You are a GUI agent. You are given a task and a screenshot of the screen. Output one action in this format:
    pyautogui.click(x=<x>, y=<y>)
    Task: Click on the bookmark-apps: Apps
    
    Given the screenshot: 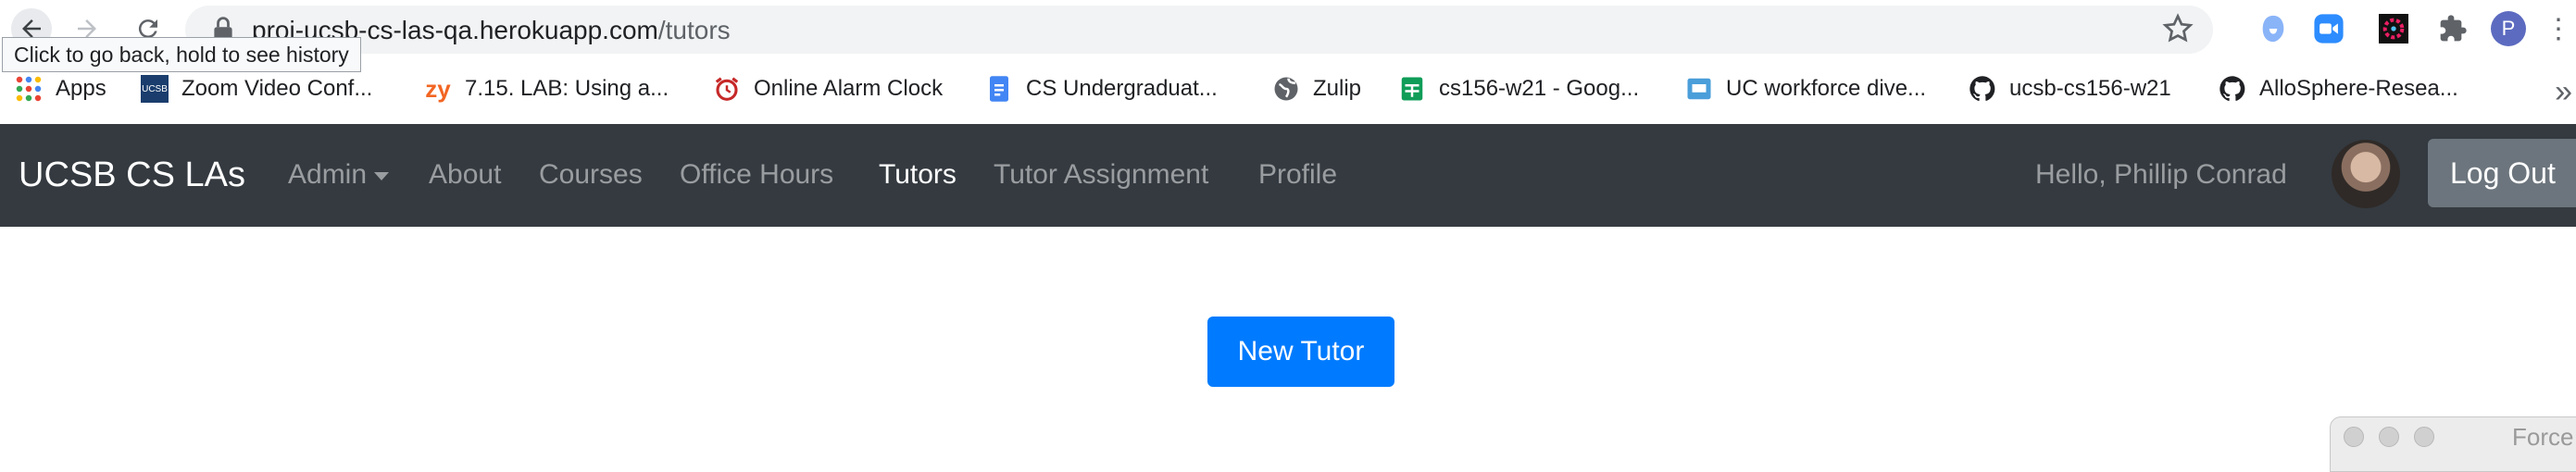 What is the action you would take?
    pyautogui.click(x=60, y=88)
    